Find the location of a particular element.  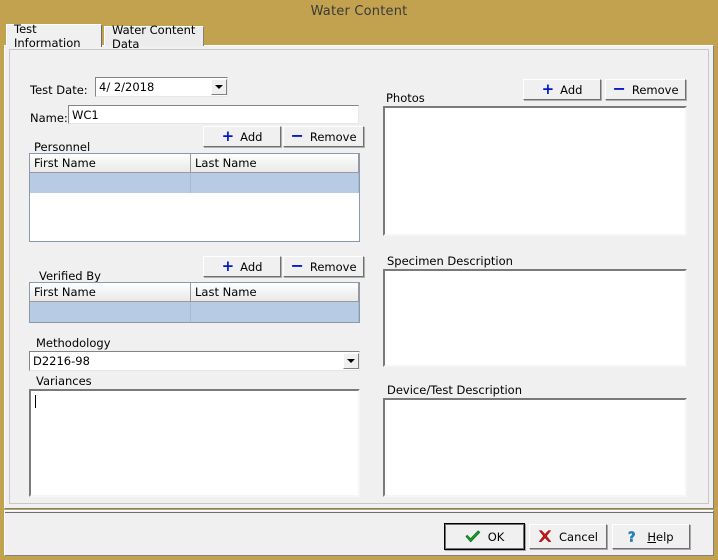

personnel-col-last-name: Last Name is located at coordinates (275, 163).